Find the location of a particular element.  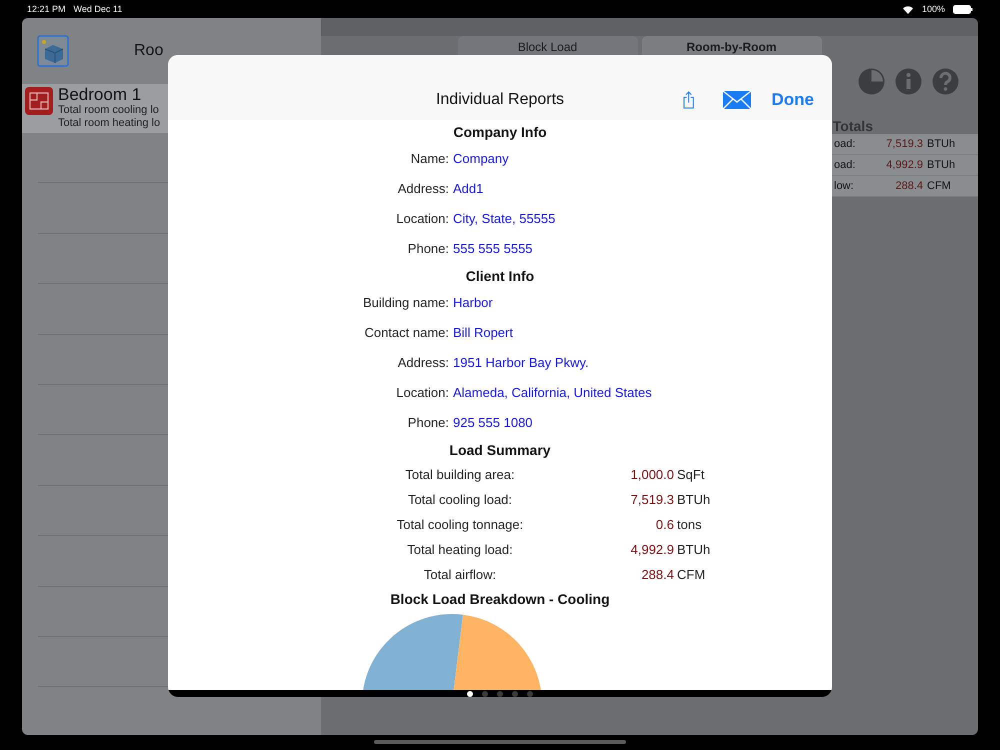

summary-unit: tons is located at coordinates (689, 525).